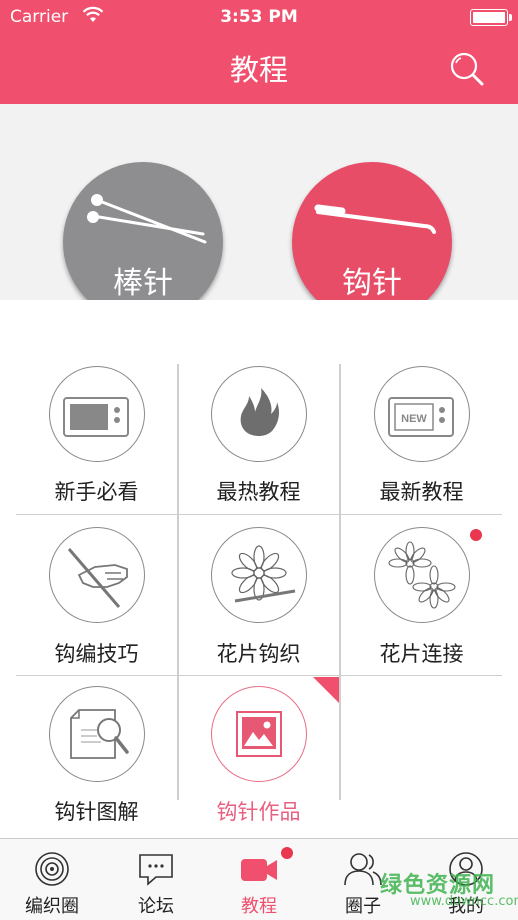 This screenshot has height=920, width=518. I want to click on flower-icon, so click(262, 573).